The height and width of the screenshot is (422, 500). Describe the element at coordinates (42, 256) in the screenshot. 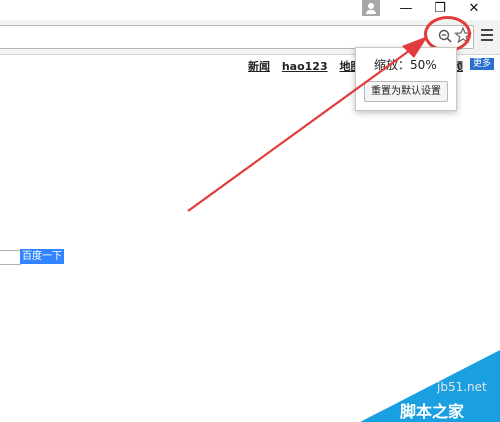

I see `search-button: 百度一下` at that location.